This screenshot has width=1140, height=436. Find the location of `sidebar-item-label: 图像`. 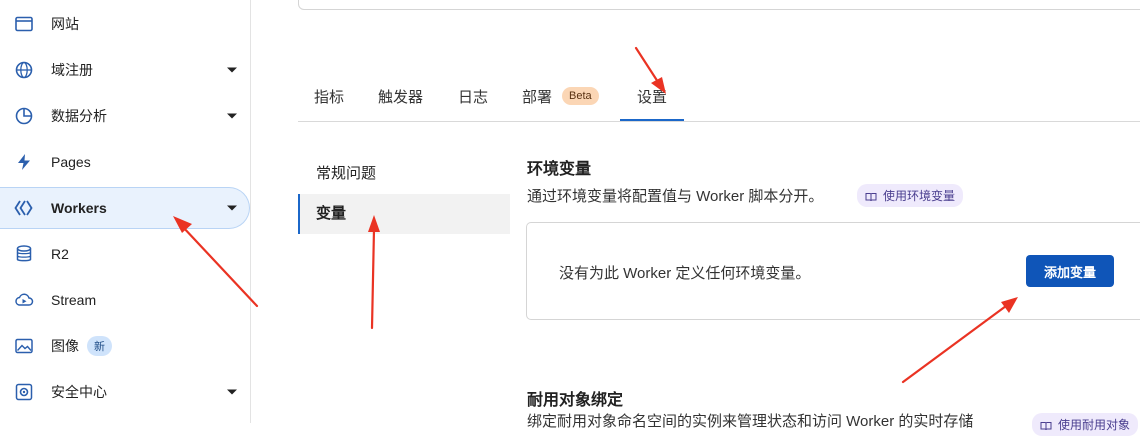

sidebar-item-label: 图像 is located at coordinates (65, 346).